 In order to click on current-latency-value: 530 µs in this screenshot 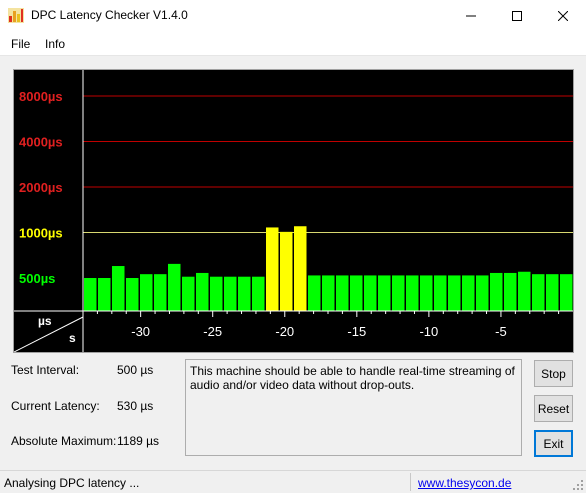, I will do `click(135, 406)`.